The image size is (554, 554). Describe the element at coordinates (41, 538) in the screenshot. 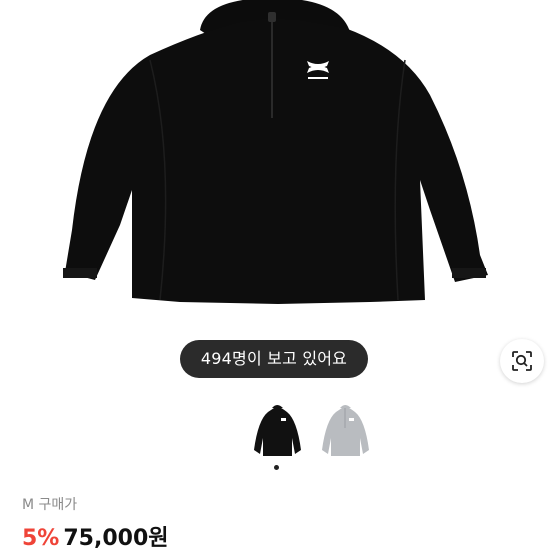

I see `discount-rate: 5%` at that location.